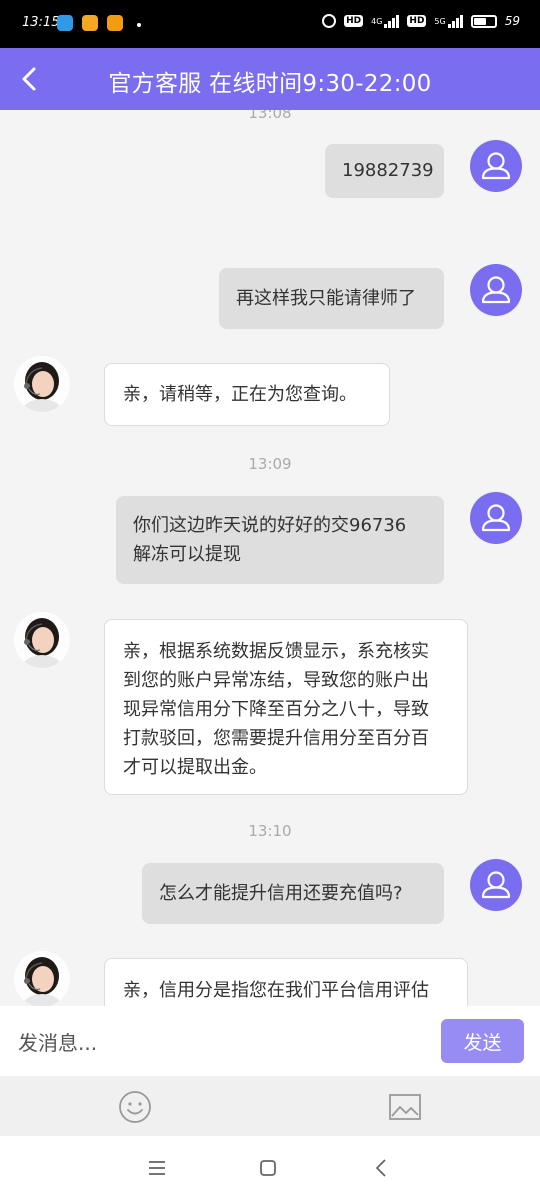 The width and height of the screenshot is (540, 1200). What do you see at coordinates (405, 1107) in the screenshot?
I see `image-icon` at bounding box center [405, 1107].